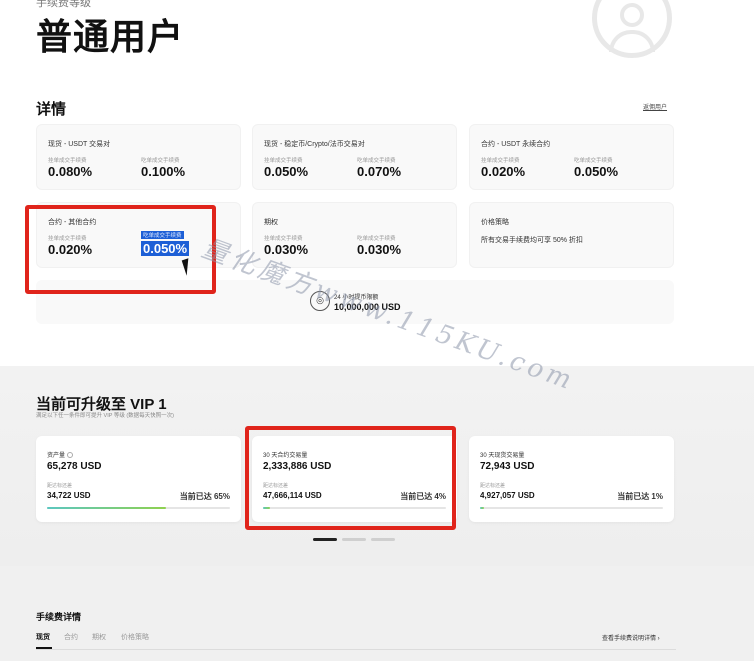 The height and width of the screenshot is (661, 754). What do you see at coordinates (502, 456) in the screenshot?
I see `upgrade-label: 30 天现货交易量` at bounding box center [502, 456].